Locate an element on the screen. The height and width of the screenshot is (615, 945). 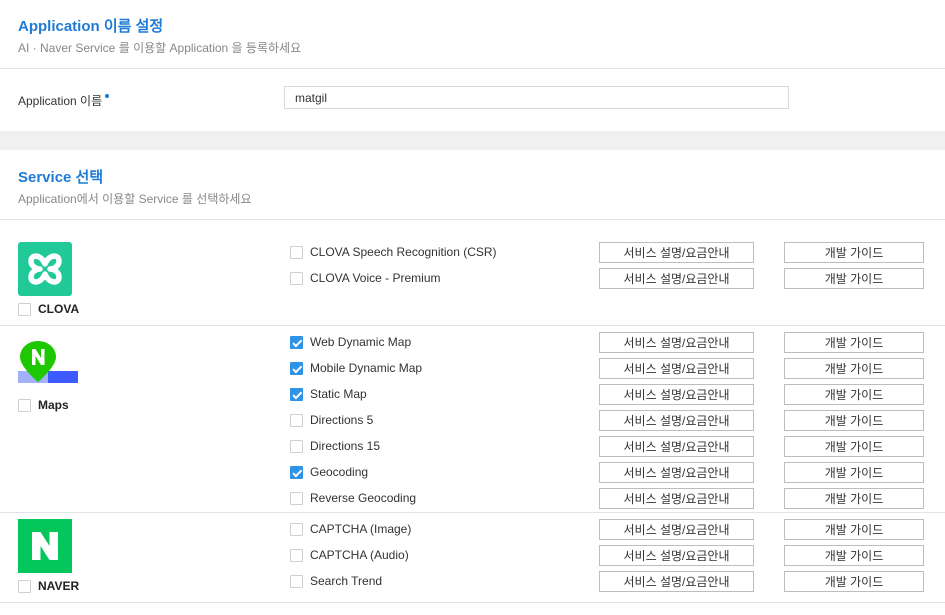
service-label: CLOVA Voice - Premium is located at coordinates (375, 278).